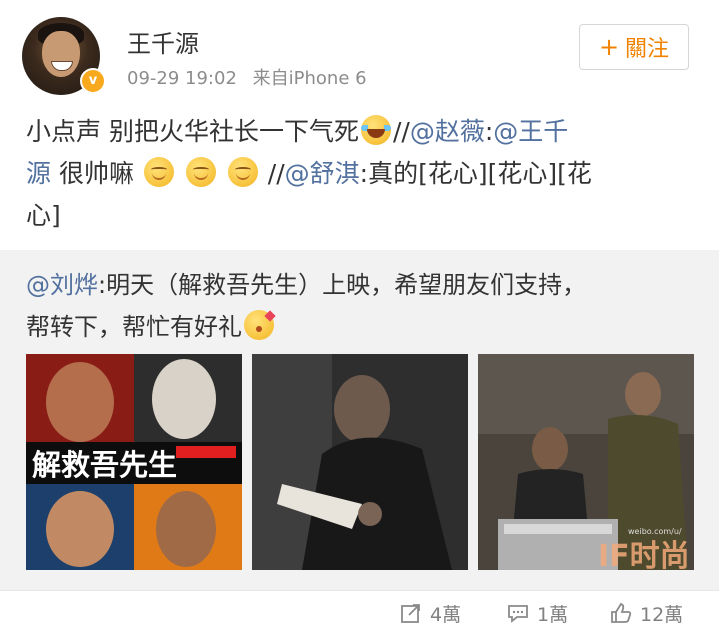 Image resolution: width=719 pixels, height=635 pixels. What do you see at coordinates (104, 465) in the screenshot?
I see `poster-title: 解救吾先生` at bounding box center [104, 465].